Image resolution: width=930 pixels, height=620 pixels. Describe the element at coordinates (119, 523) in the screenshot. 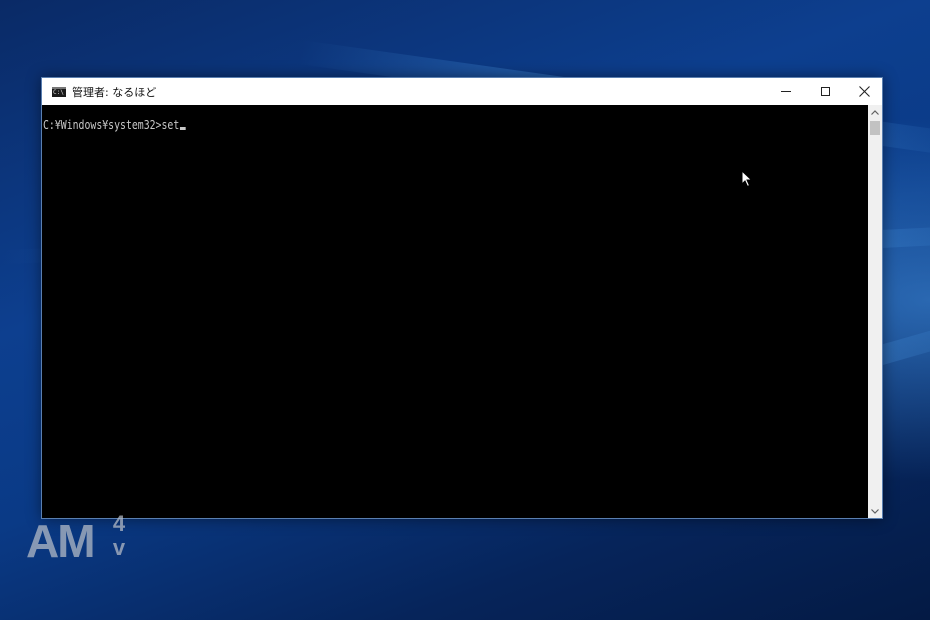

I see `watermark-sup-text: 4` at that location.